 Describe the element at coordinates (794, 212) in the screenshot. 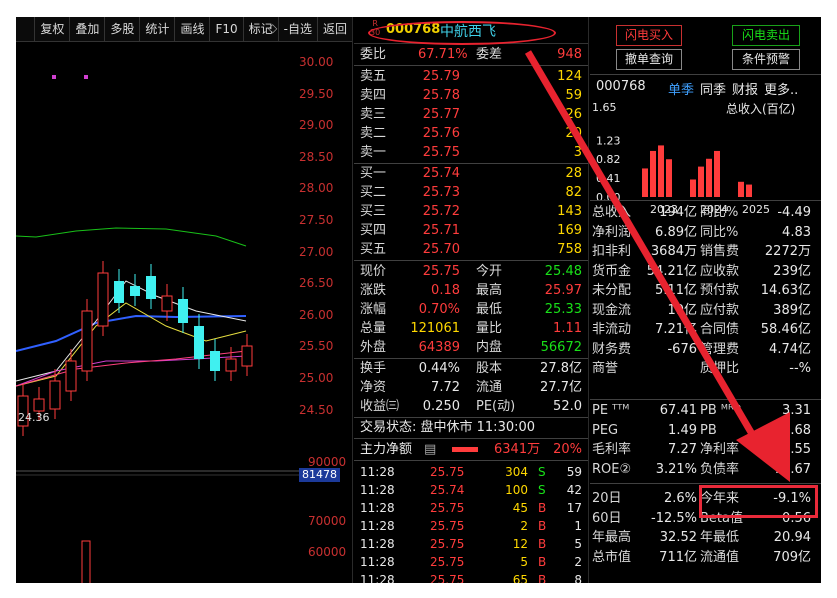

I see `fin-value-2: -4.49` at that location.